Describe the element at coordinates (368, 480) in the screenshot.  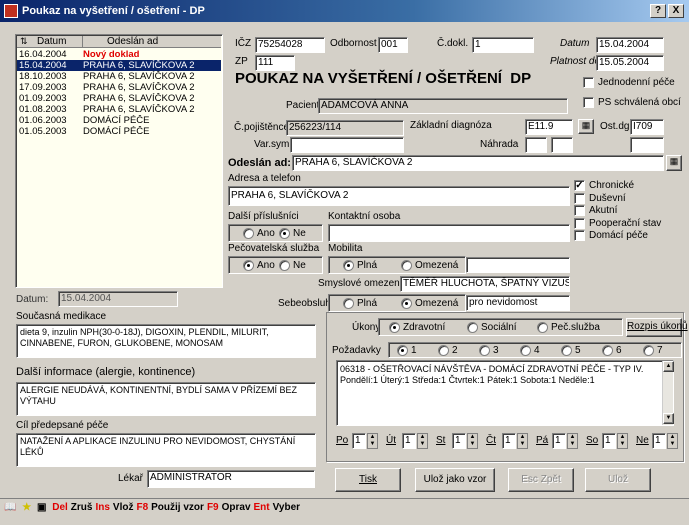
I see `tisk-button: Tisk` at that location.